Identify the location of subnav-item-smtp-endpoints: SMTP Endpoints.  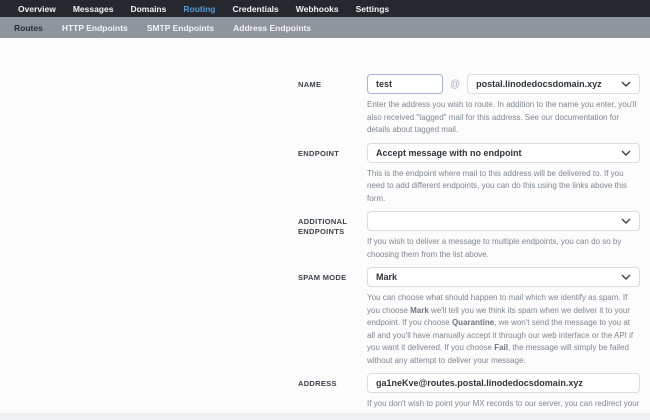
(180, 28).